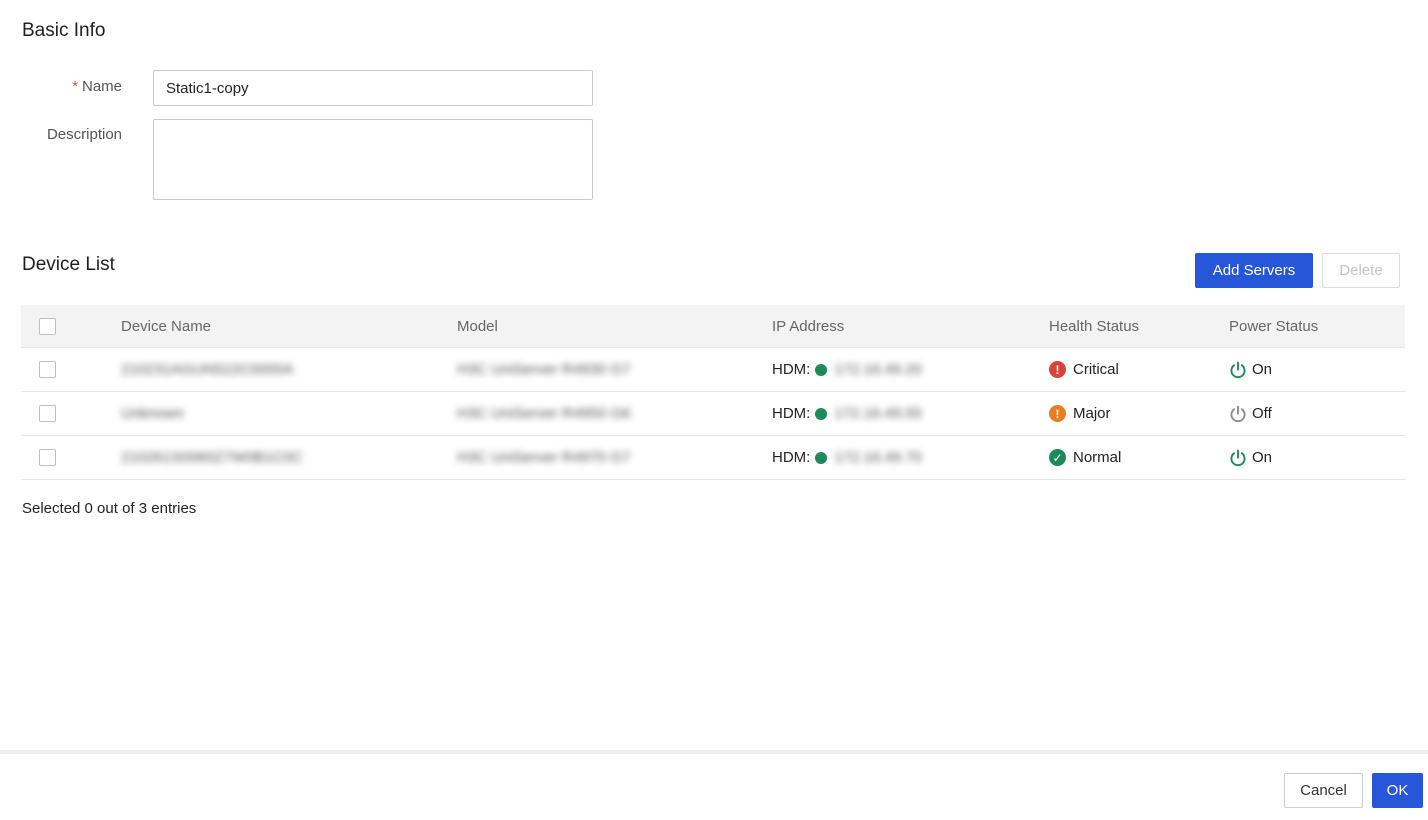 The image size is (1428, 820). Describe the element at coordinates (64, 30) in the screenshot. I see `basic-info-title: Basic Info` at that location.